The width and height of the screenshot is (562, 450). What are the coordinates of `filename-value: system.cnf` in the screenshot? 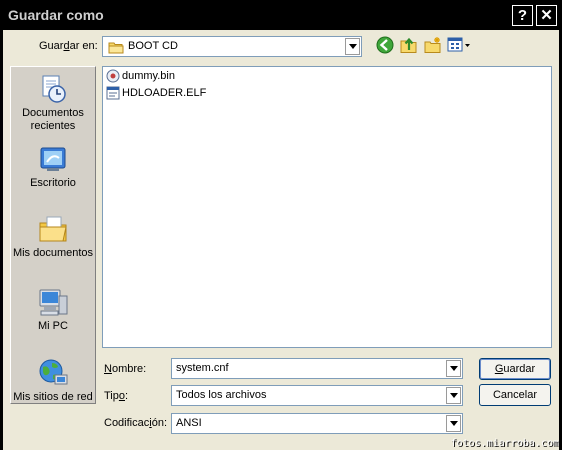 It's located at (202, 368).